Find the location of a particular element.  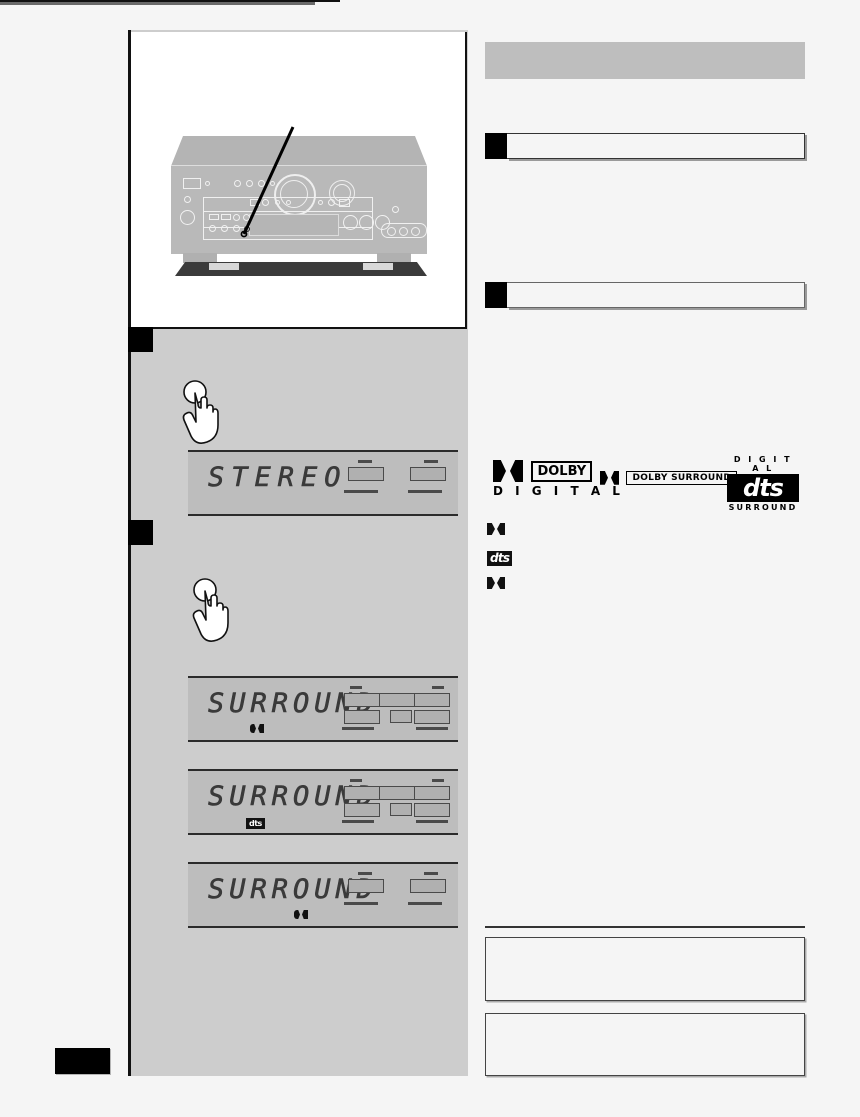

flap-dot-c is located at coordinates (288, 202).